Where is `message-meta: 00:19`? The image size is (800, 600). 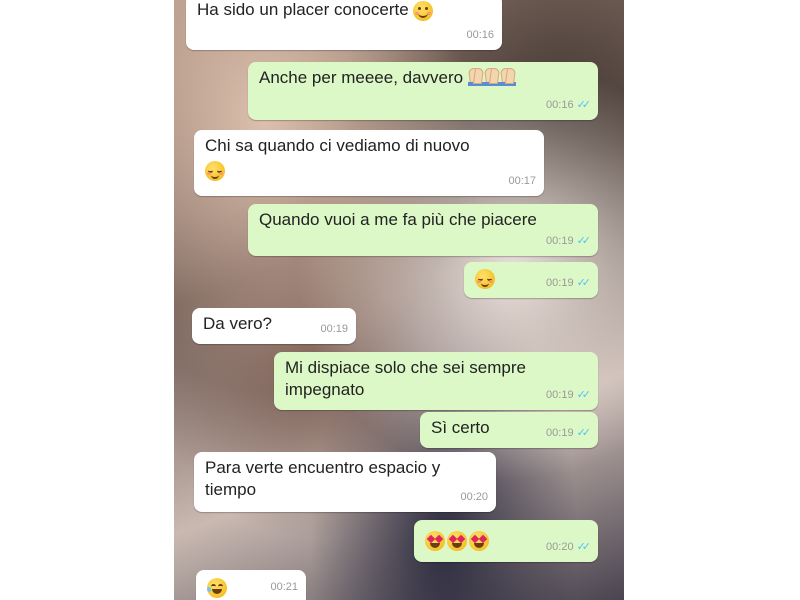
message-meta: 00:19 is located at coordinates (334, 329).